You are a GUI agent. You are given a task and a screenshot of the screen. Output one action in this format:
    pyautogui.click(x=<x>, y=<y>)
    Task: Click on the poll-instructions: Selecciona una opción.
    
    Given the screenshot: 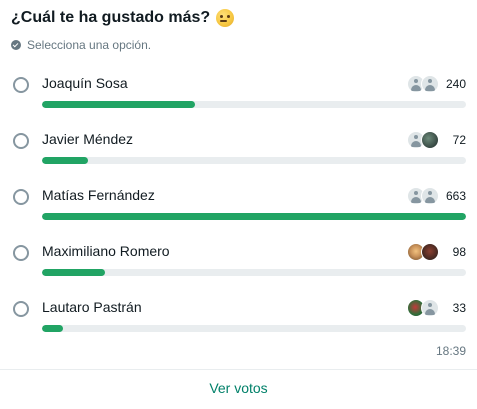 What is the action you would take?
    pyautogui.click(x=81, y=45)
    